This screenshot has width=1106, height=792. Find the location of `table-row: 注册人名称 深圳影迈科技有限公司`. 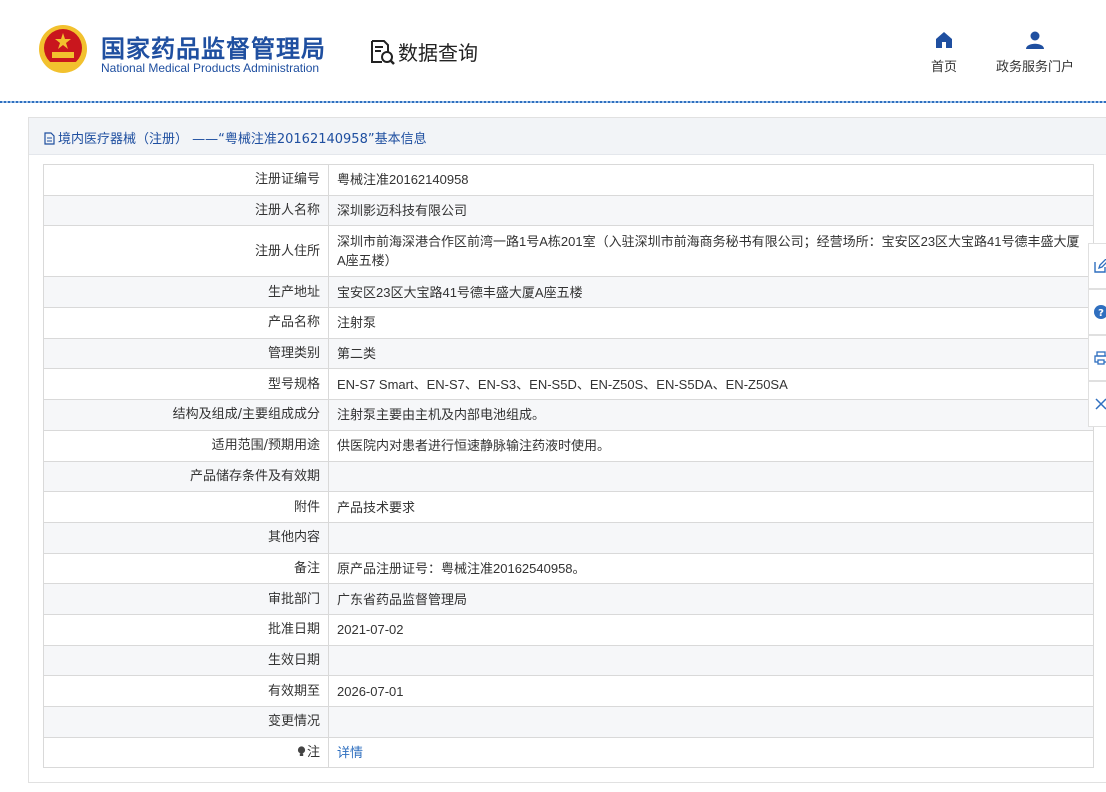

table-row: 注册人名称 深圳影迈科技有限公司 is located at coordinates (568, 210).